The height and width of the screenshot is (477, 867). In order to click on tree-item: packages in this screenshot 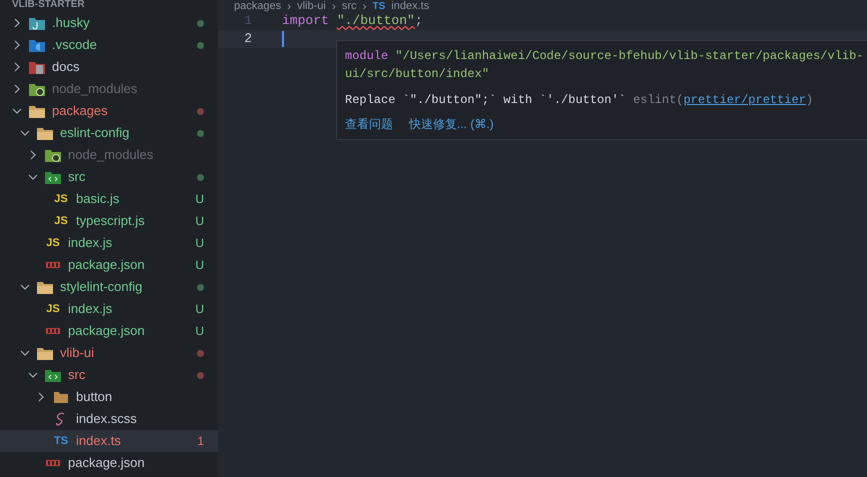, I will do `click(109, 111)`.